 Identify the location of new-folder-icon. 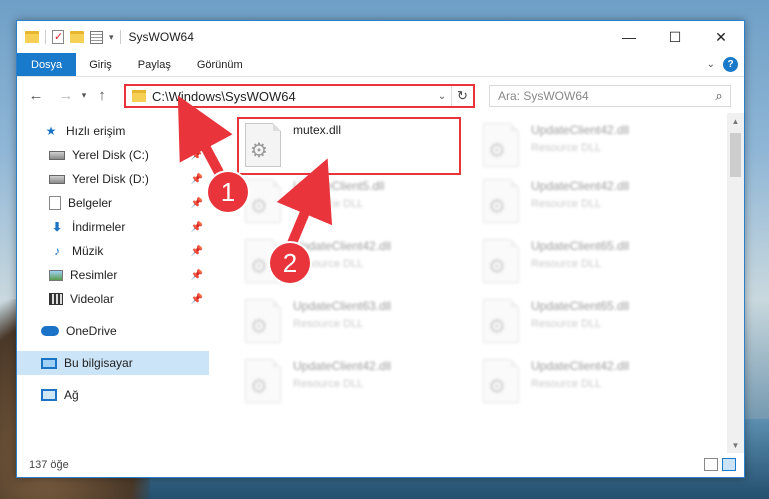
(77, 37).